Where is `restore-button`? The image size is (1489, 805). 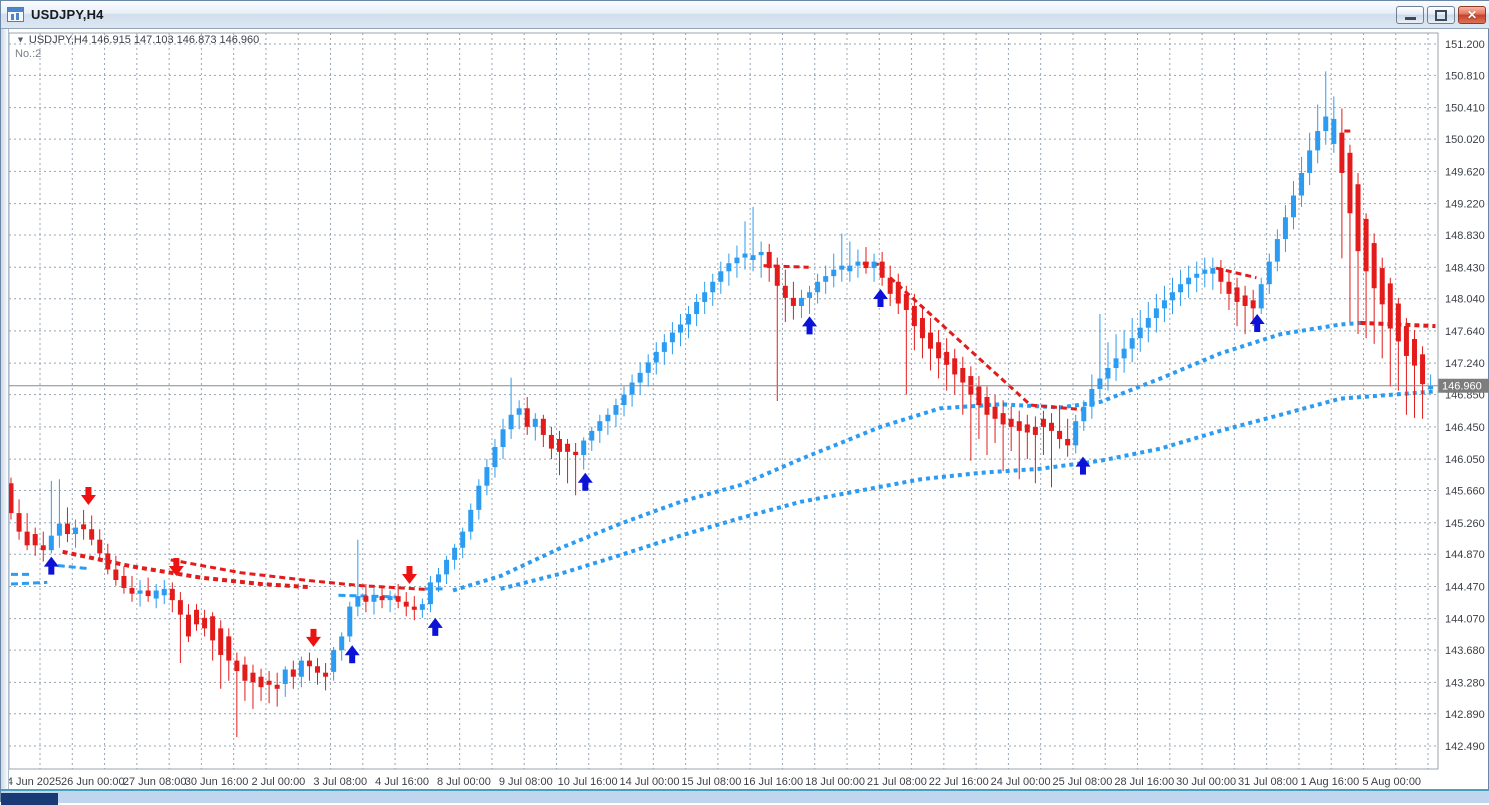 restore-button is located at coordinates (1441, 15).